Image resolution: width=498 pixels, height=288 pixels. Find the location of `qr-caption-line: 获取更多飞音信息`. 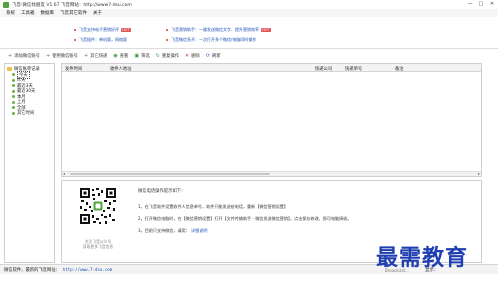

qr-caption-line: 获取更多飞音信息 is located at coordinates (98, 246).